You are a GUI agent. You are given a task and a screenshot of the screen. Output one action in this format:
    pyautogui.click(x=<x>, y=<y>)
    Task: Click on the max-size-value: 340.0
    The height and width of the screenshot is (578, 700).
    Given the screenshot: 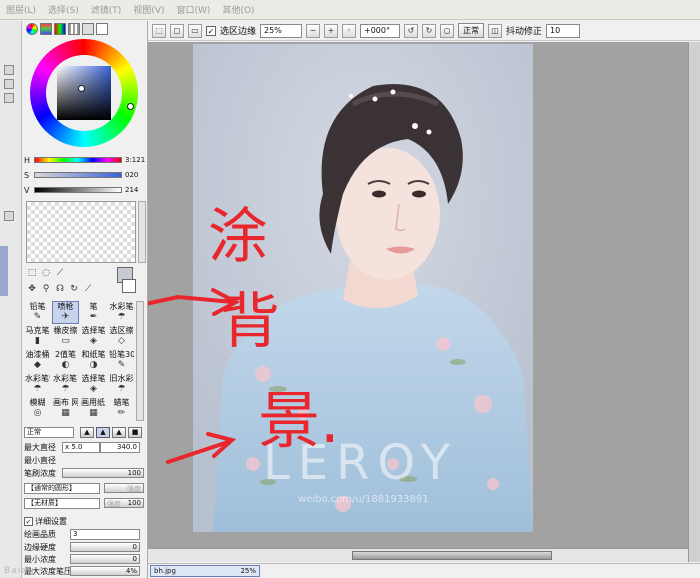 What is the action you would take?
    pyautogui.click(x=120, y=447)
    